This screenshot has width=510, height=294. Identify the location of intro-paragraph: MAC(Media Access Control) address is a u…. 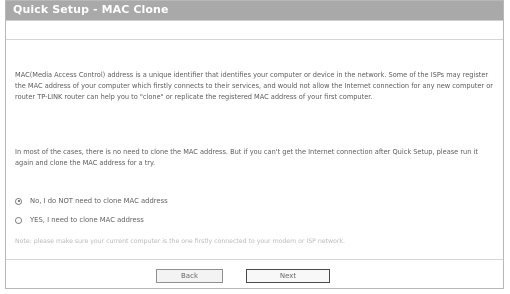
(254, 86).